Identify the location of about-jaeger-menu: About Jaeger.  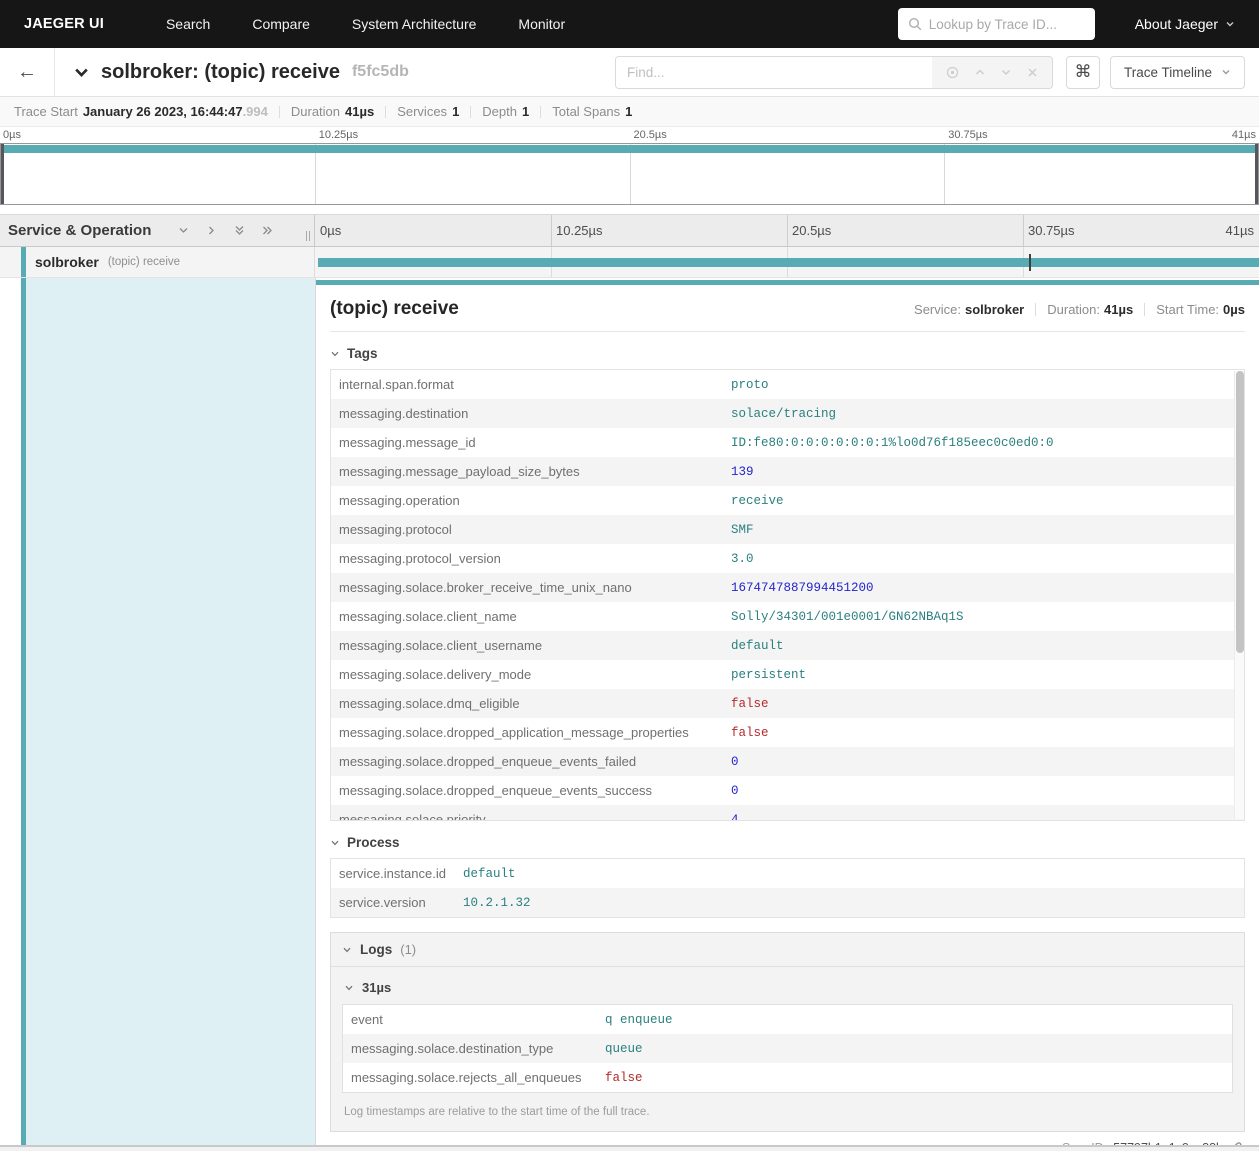
(1185, 24).